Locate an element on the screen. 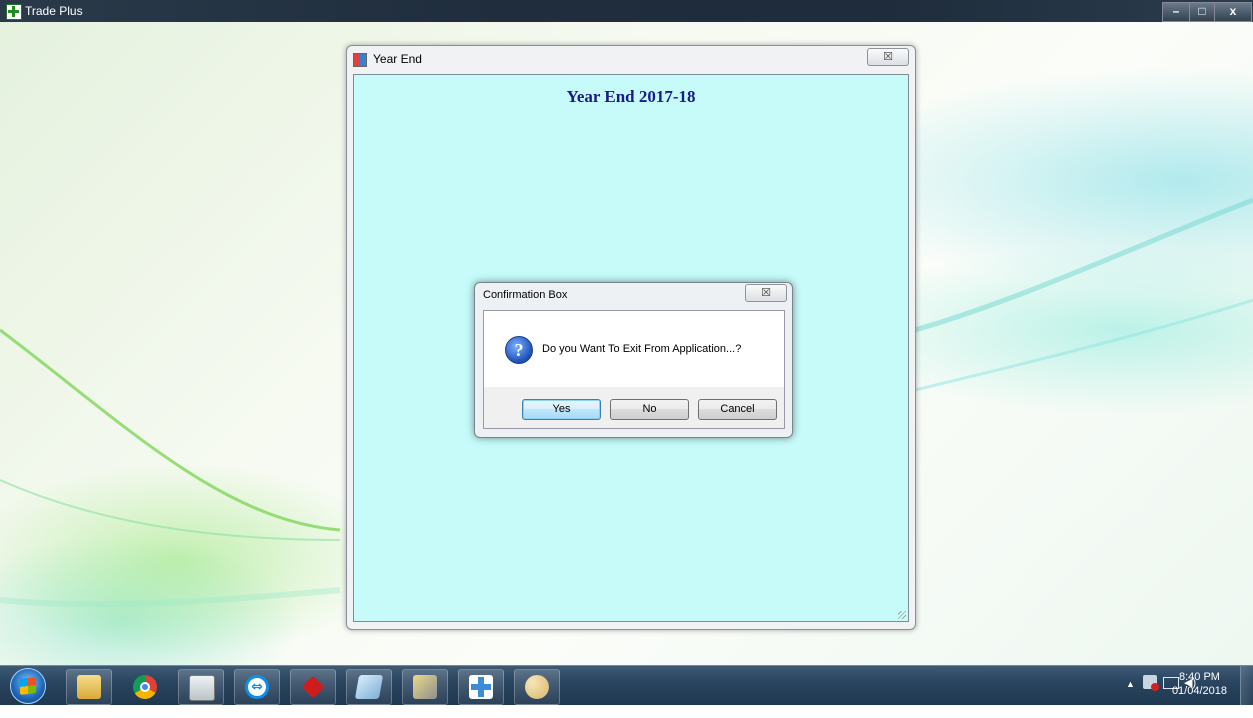 The width and height of the screenshot is (1253, 718). year-end-heading: Year End 2017-18 is located at coordinates (631, 96).